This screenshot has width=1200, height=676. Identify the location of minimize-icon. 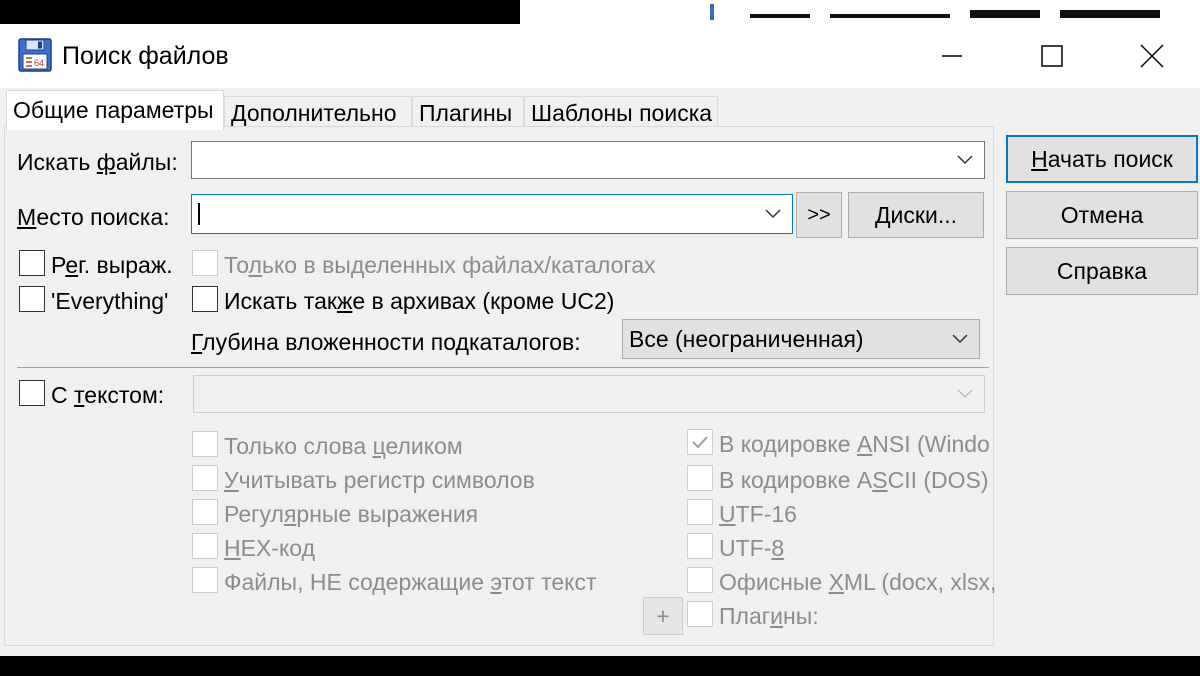
(952, 56).